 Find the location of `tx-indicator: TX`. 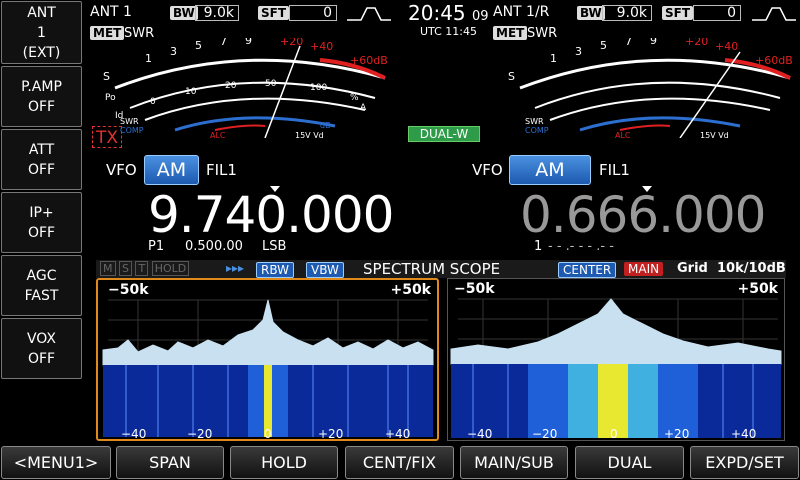

tx-indicator: TX is located at coordinates (107, 137).